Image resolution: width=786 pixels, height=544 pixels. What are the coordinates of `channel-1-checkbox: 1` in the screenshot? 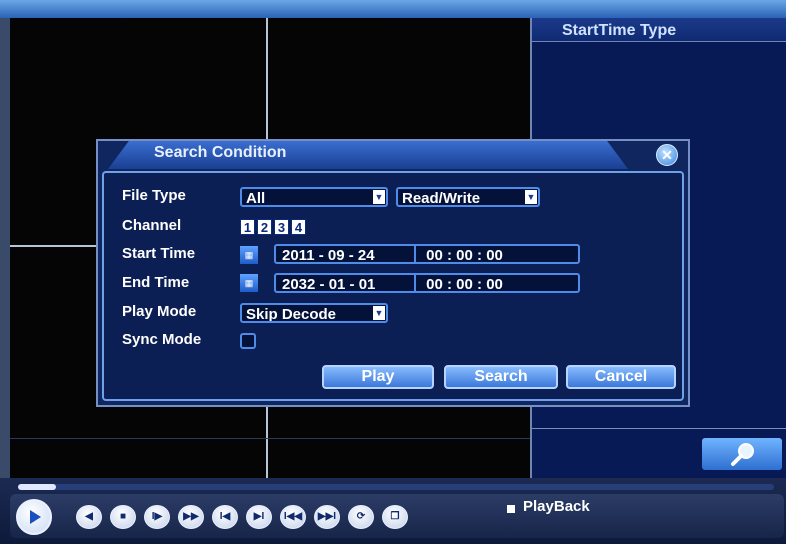 It's located at (247, 227).